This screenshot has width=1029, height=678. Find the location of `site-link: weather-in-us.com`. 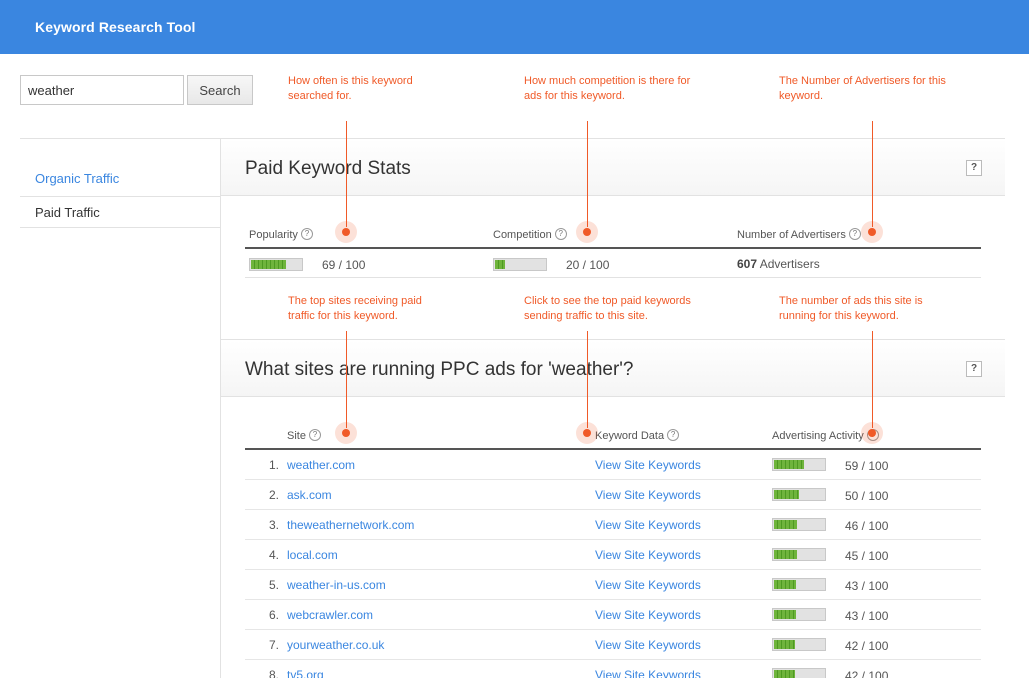

site-link: weather-in-us.com is located at coordinates (336, 585).